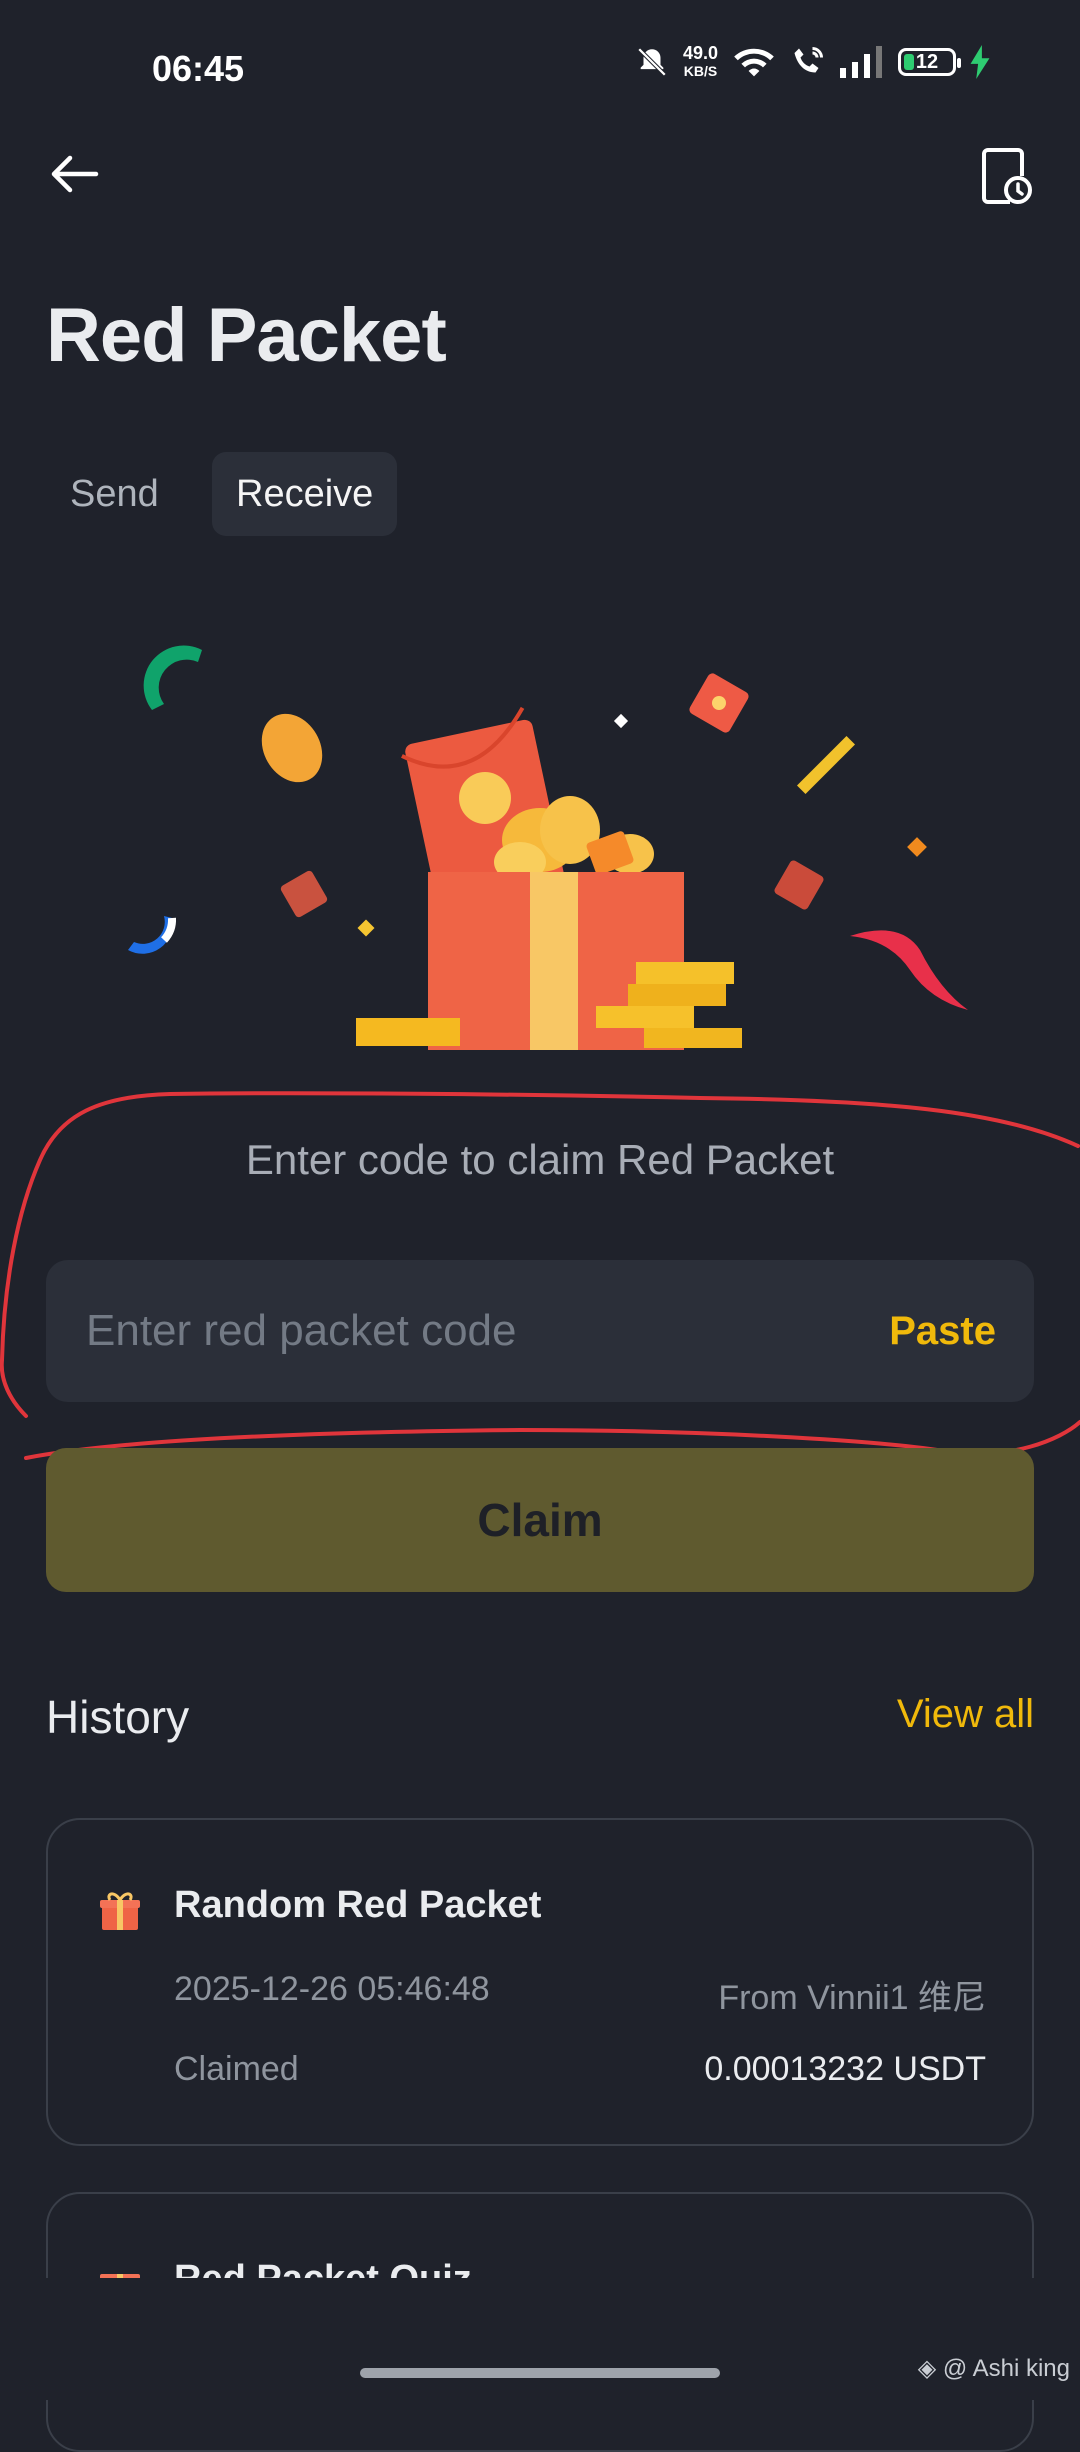 This screenshot has height=2452, width=1080. What do you see at coordinates (332, 1989) in the screenshot?
I see `history-item-datetime: 2025-12-26 05:46:48` at bounding box center [332, 1989].